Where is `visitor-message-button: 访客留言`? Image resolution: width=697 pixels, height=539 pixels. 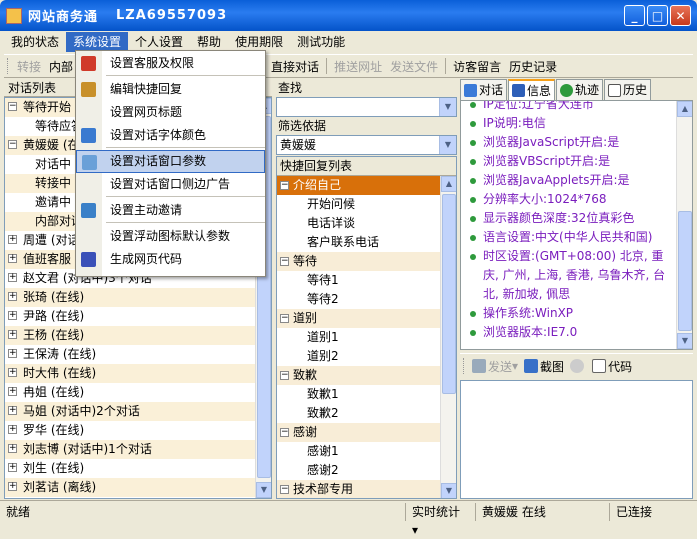
visitor-message-button: 访客留言 is located at coordinates (477, 66).